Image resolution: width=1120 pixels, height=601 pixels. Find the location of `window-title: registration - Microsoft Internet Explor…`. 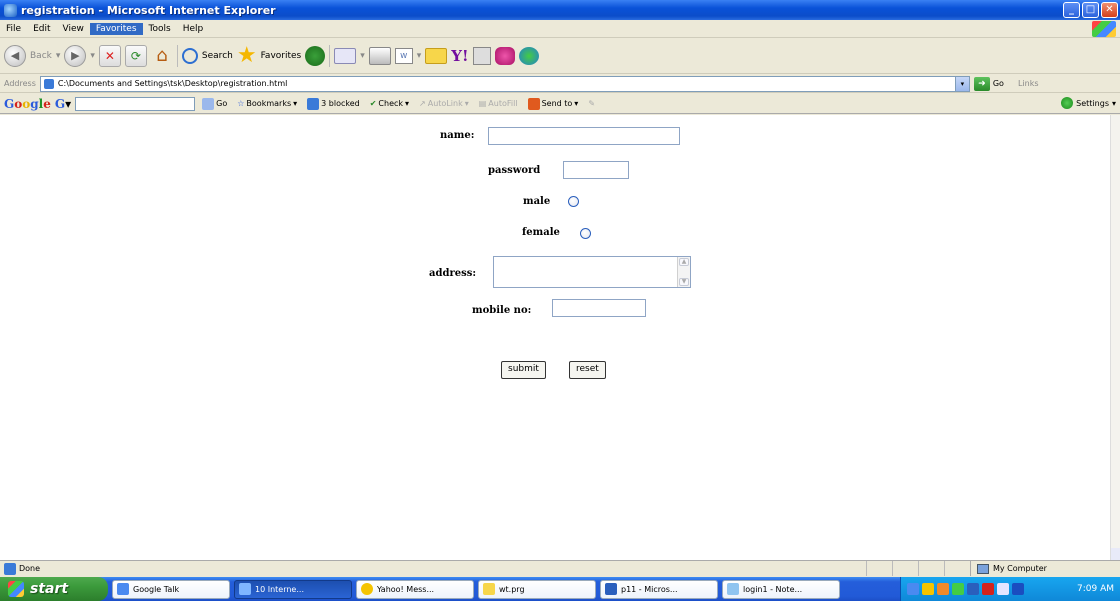

window-title: registration - Microsoft Internet Explor… is located at coordinates (148, 10).